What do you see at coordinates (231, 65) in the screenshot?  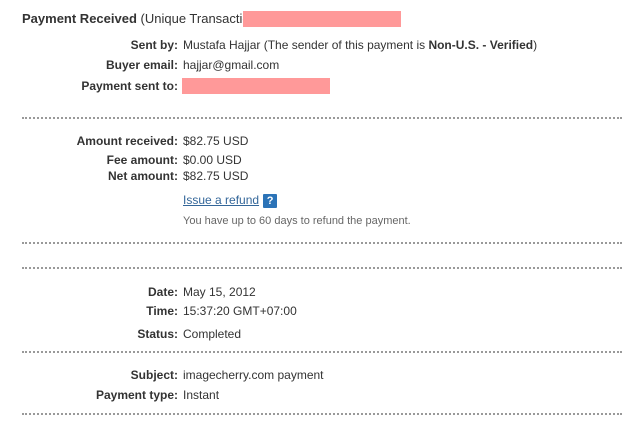 I see `buyer-email-value: hajjar@gmail.com` at bounding box center [231, 65].